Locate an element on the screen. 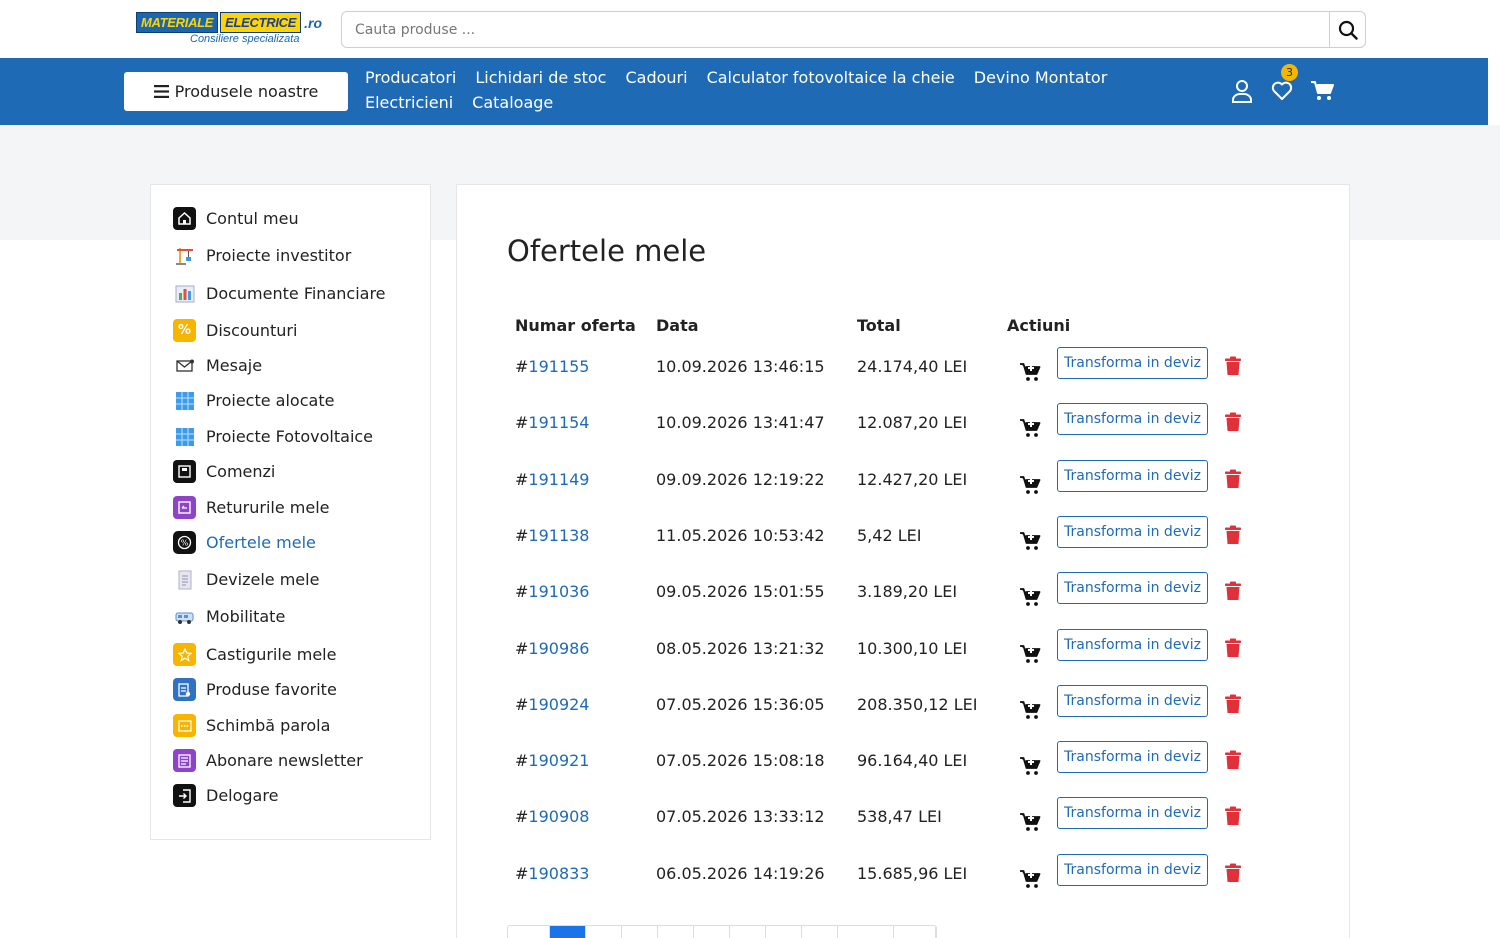  offers-icon: % is located at coordinates (184, 542).